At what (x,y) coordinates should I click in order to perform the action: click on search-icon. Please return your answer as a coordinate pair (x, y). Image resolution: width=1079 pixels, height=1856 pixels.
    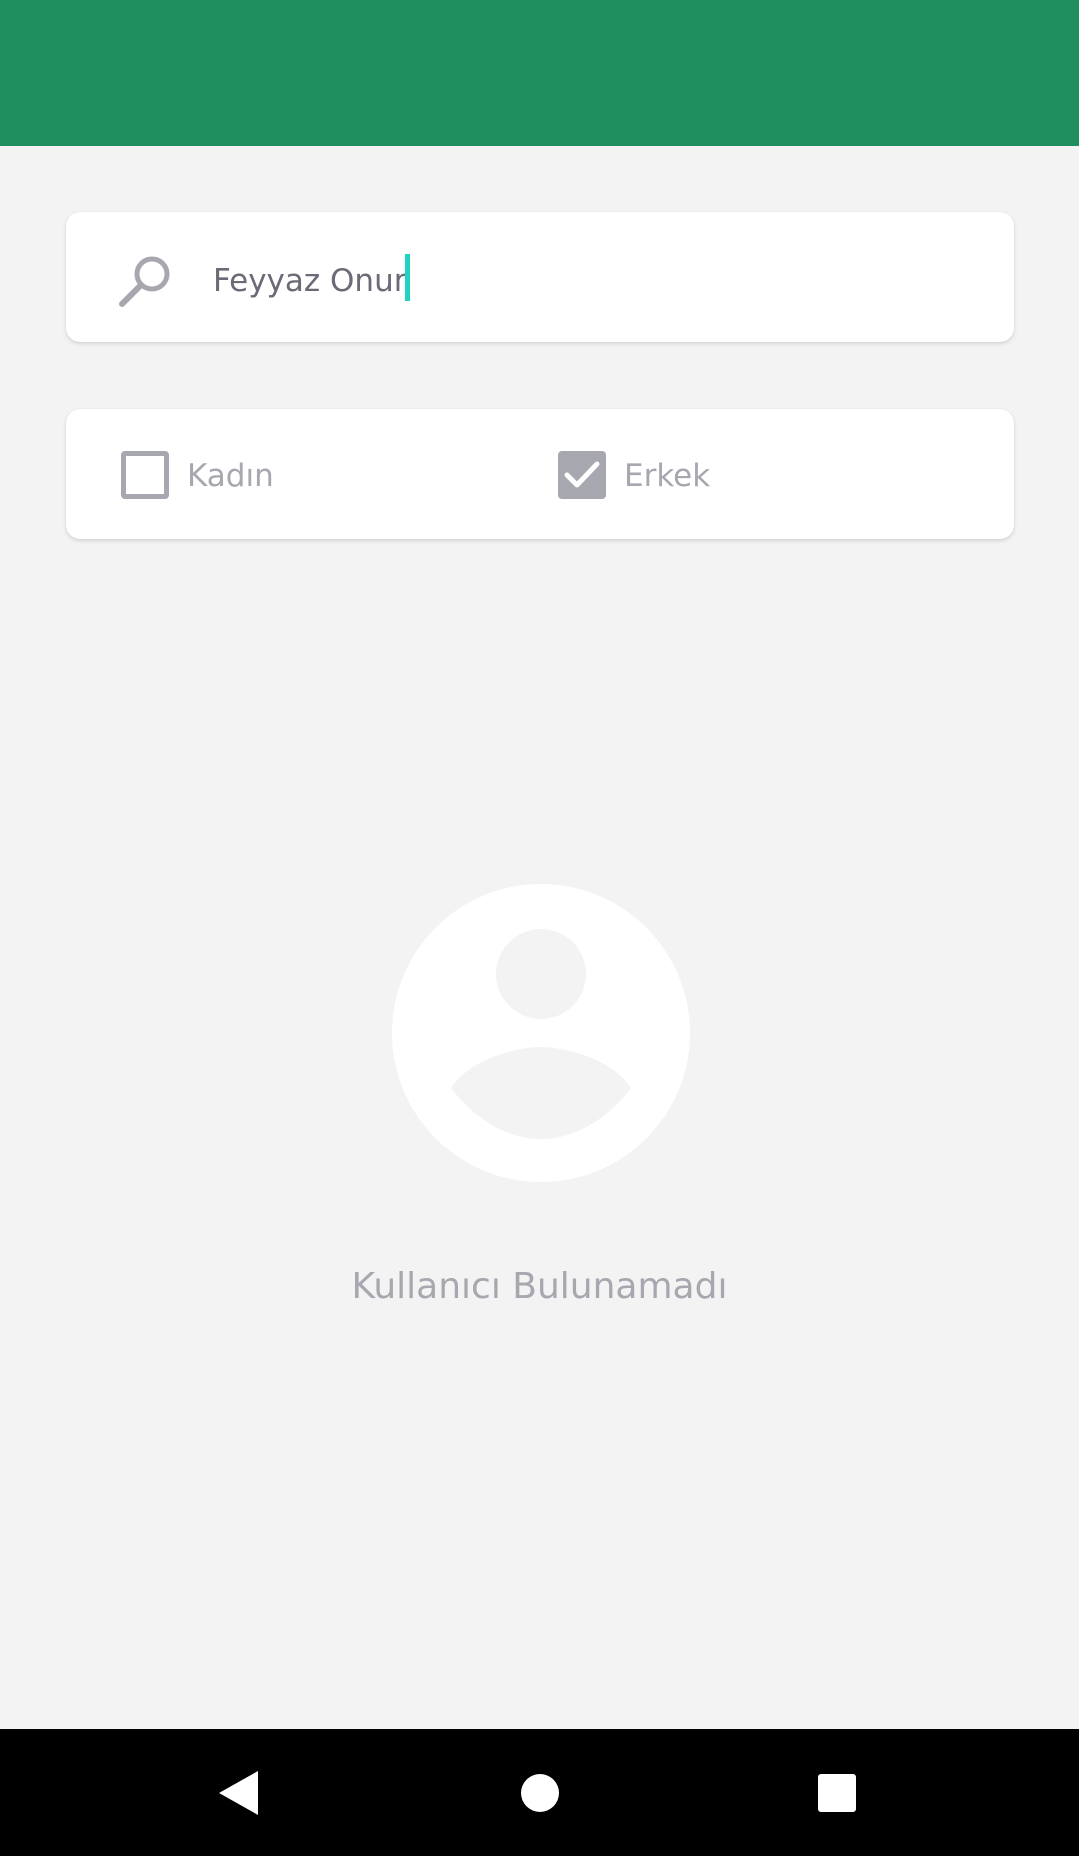
    Looking at the image, I should click on (145, 281).